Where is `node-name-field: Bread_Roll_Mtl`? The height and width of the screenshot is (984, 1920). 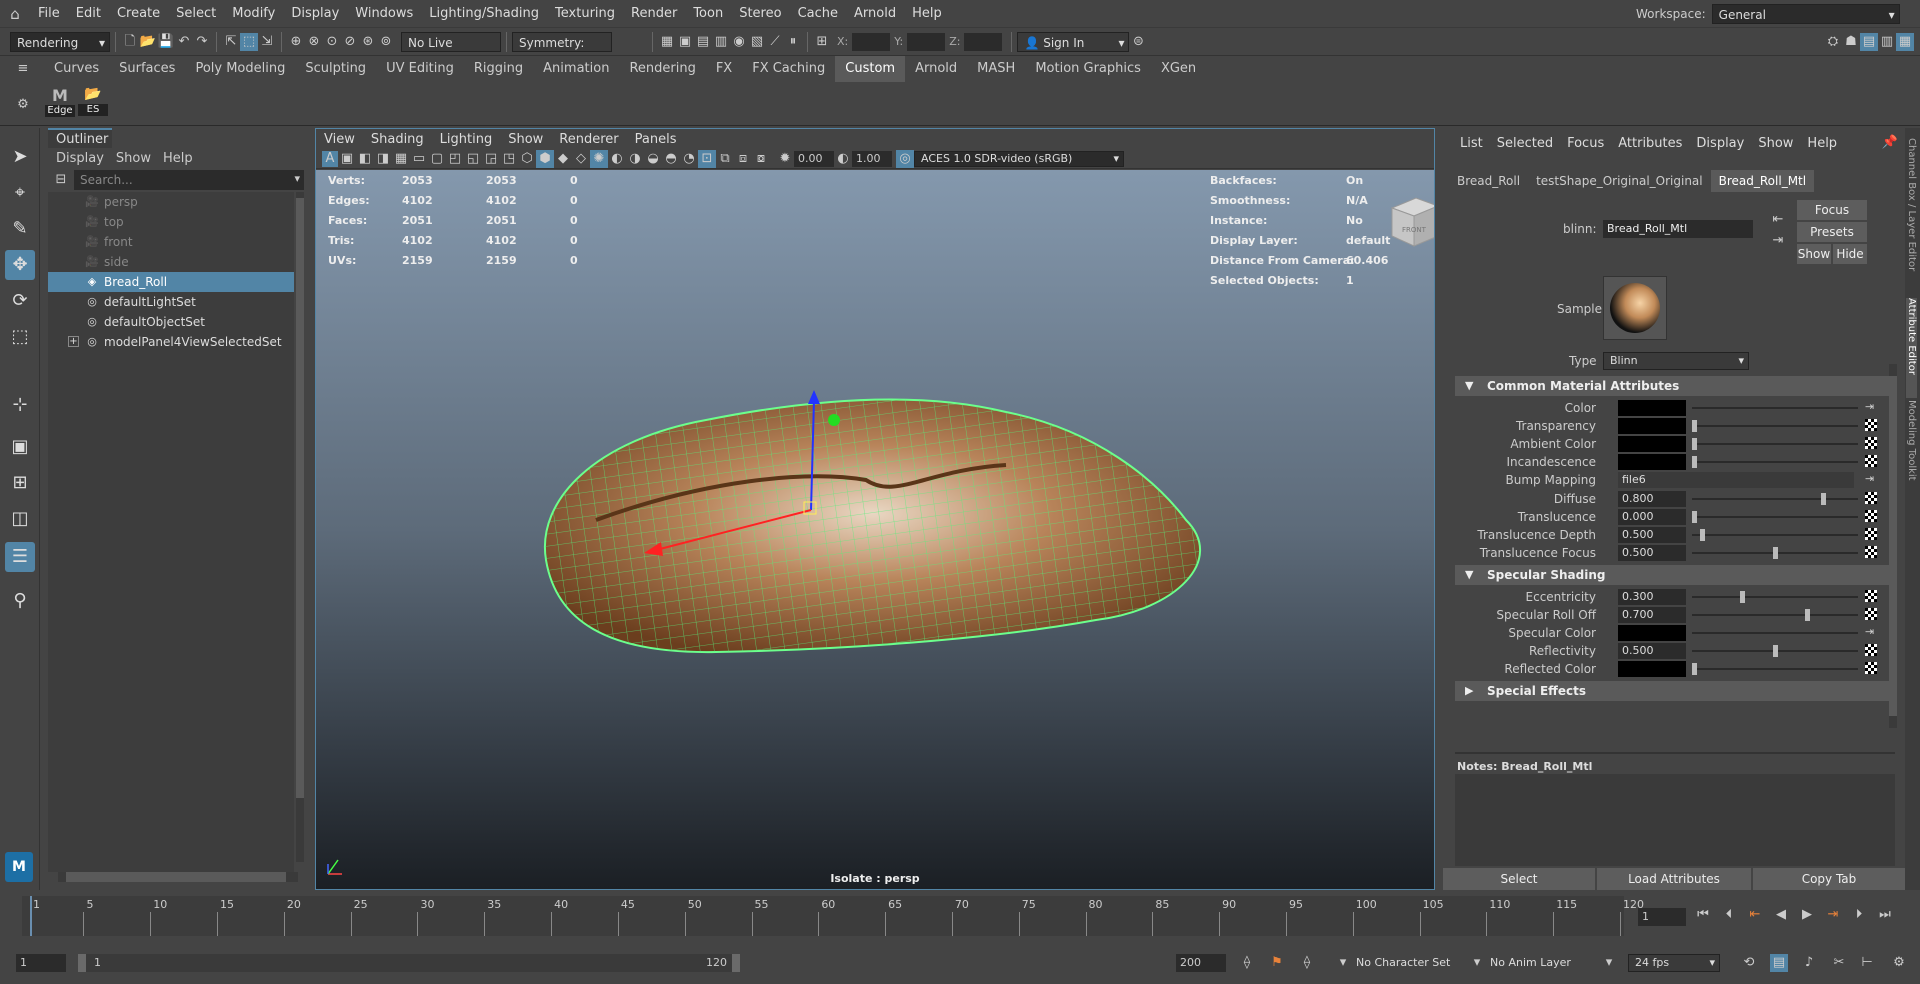
node-name-field: Bread_Roll_Mtl is located at coordinates (1678, 229).